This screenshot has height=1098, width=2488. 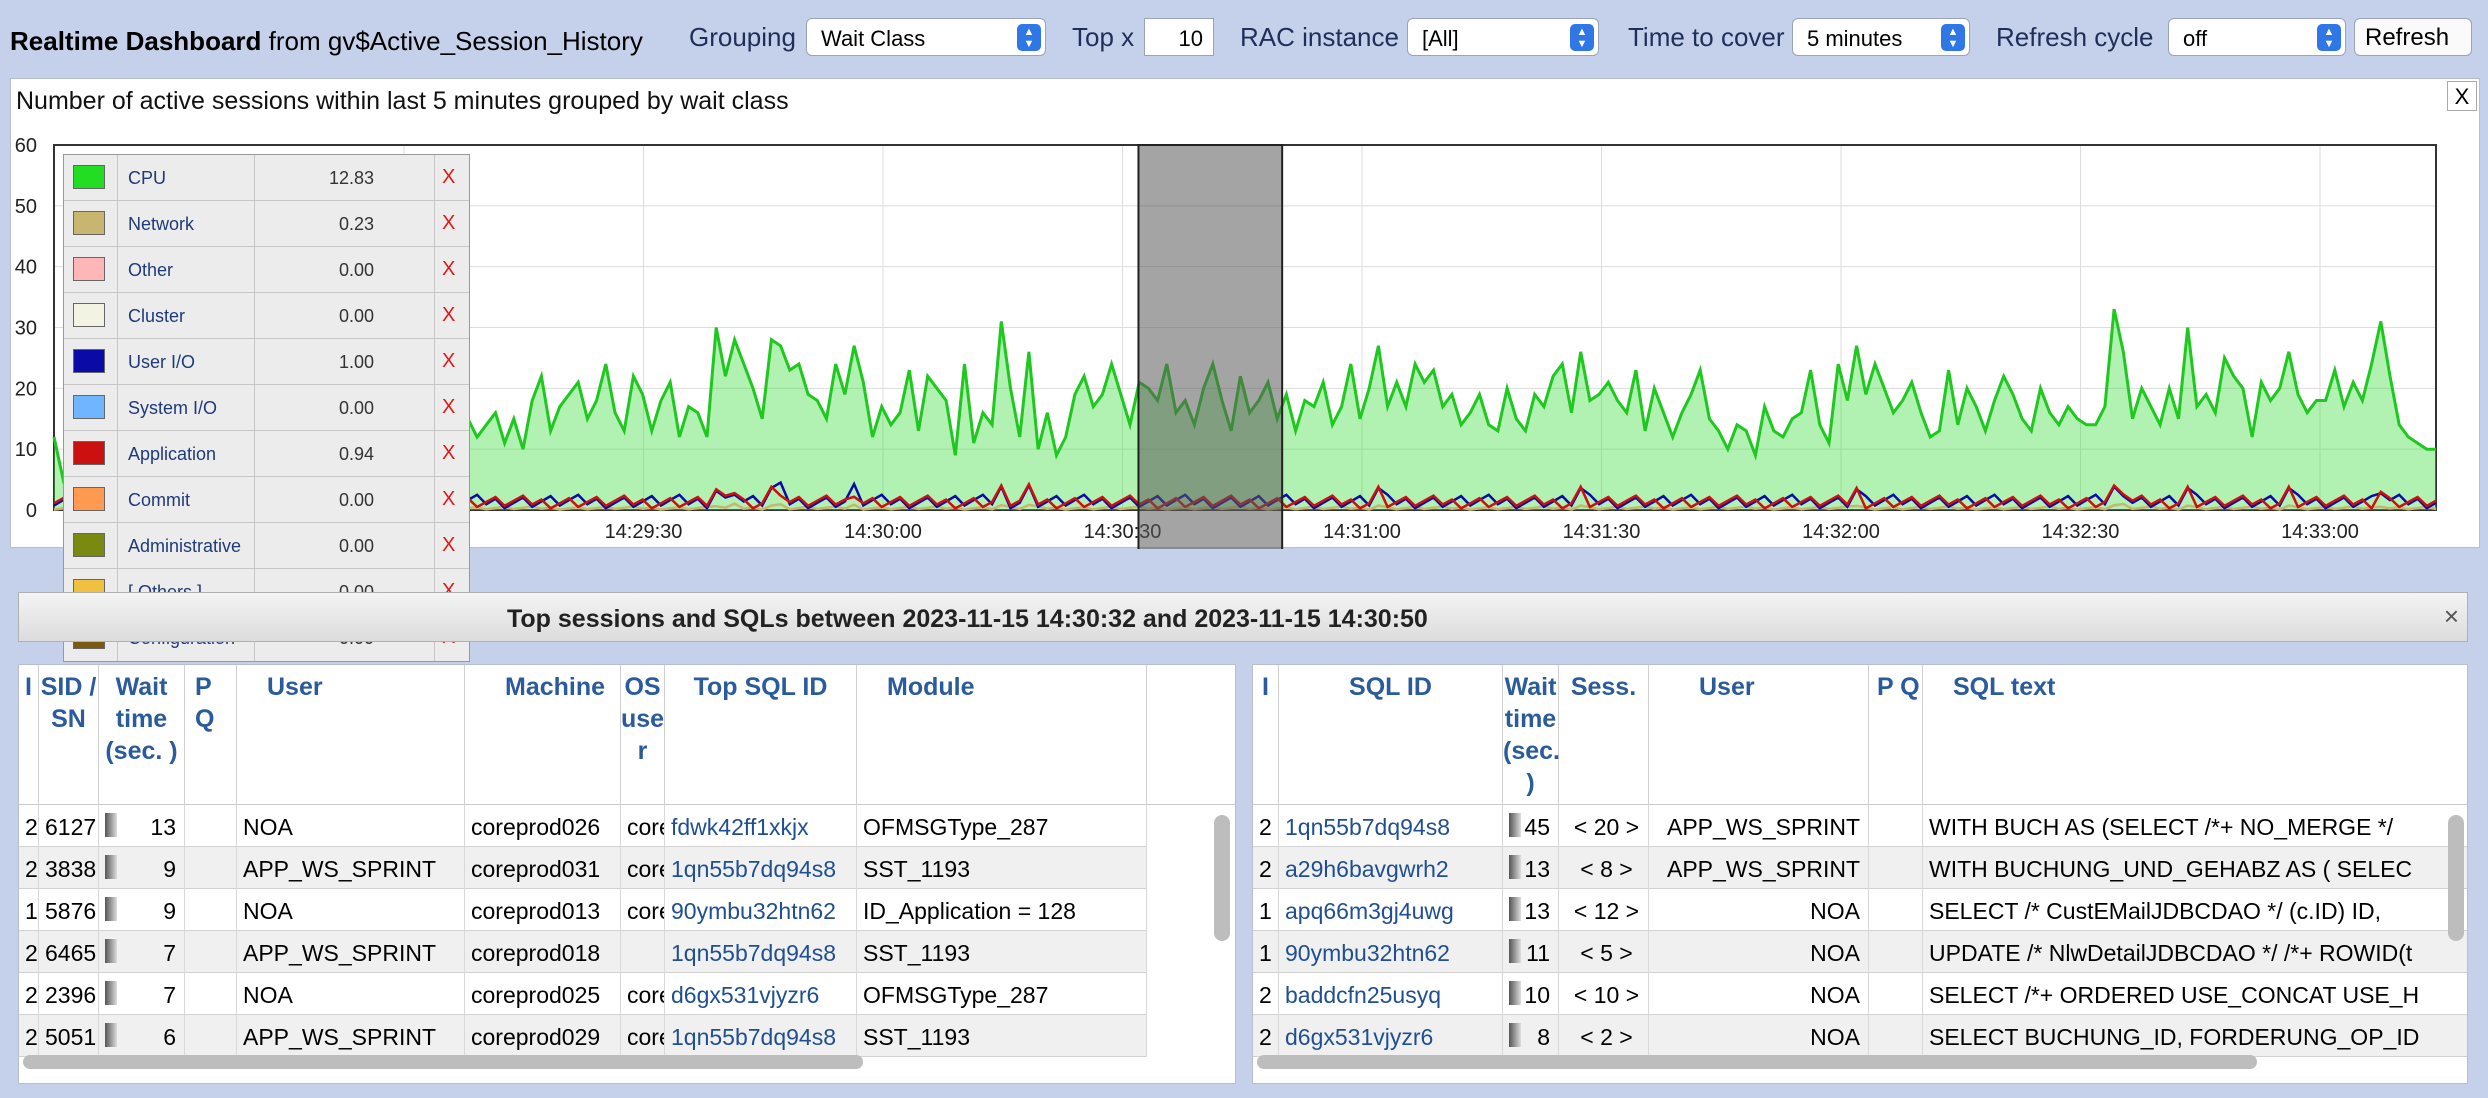 What do you see at coordinates (1391, 735) in the screenshot?
I see `column-header: SQL ID` at bounding box center [1391, 735].